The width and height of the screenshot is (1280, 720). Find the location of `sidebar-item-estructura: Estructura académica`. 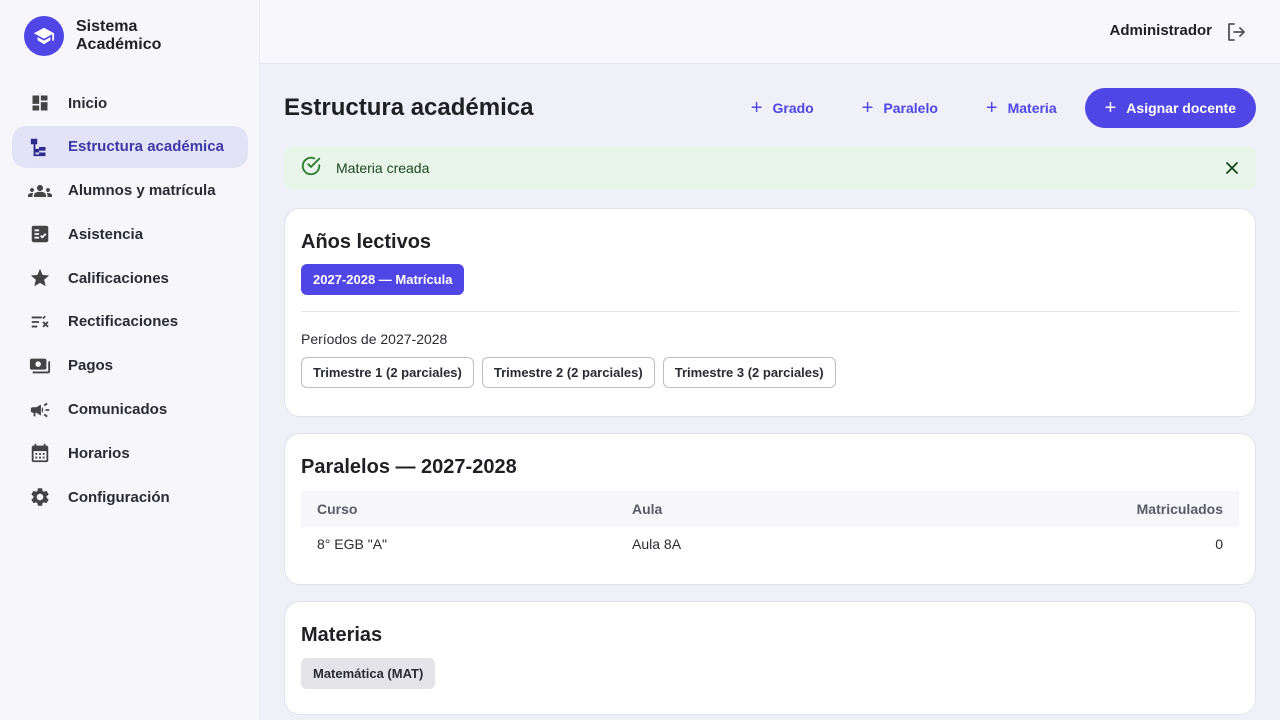

sidebar-item-estructura: Estructura académica is located at coordinates (130, 146).